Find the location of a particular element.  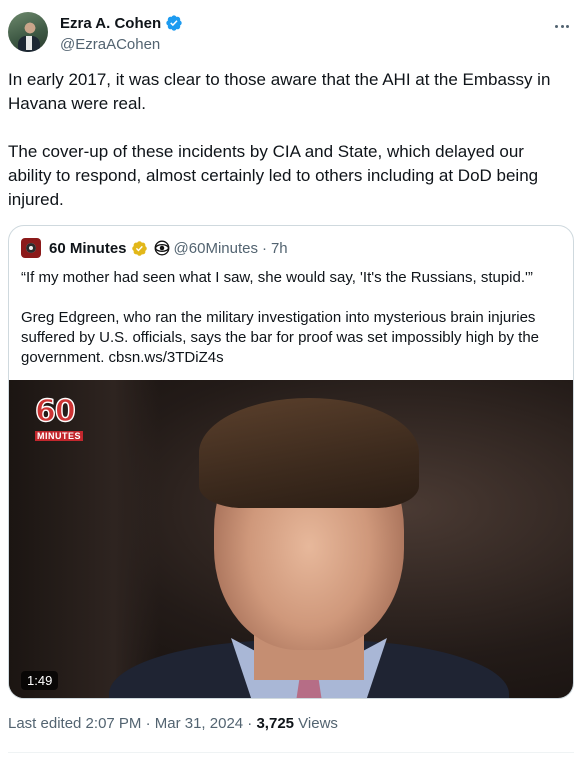

avatar is located at coordinates (28, 32).